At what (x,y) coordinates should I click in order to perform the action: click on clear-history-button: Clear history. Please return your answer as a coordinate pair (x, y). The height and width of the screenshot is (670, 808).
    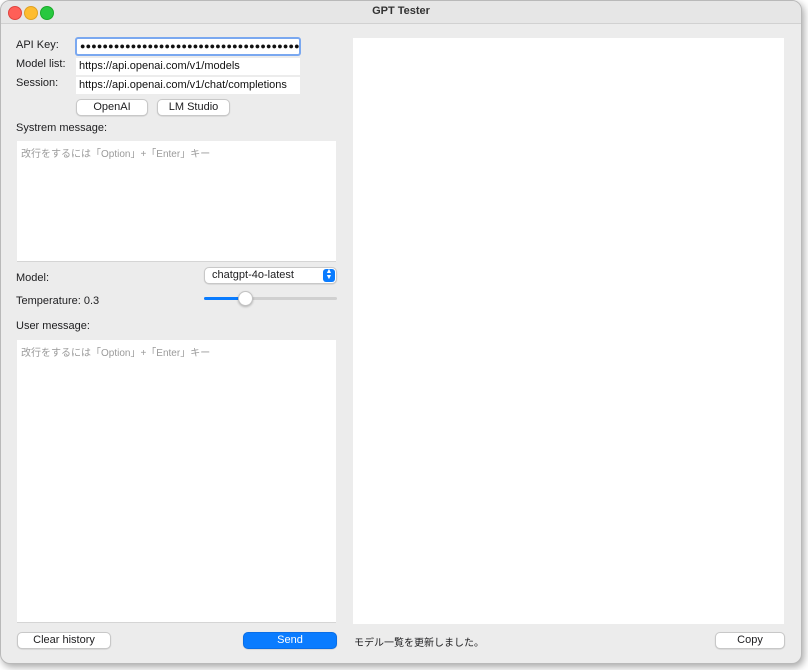
    Looking at the image, I should click on (64, 640).